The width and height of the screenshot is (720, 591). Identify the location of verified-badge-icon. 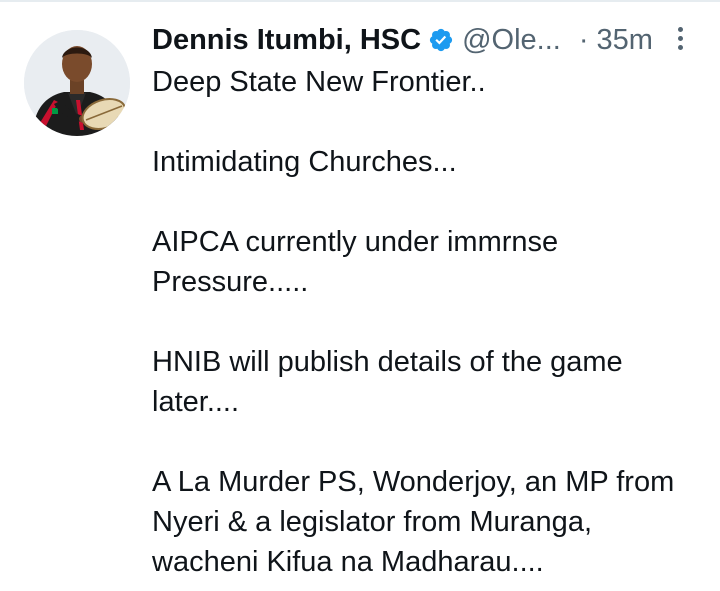
(441, 40).